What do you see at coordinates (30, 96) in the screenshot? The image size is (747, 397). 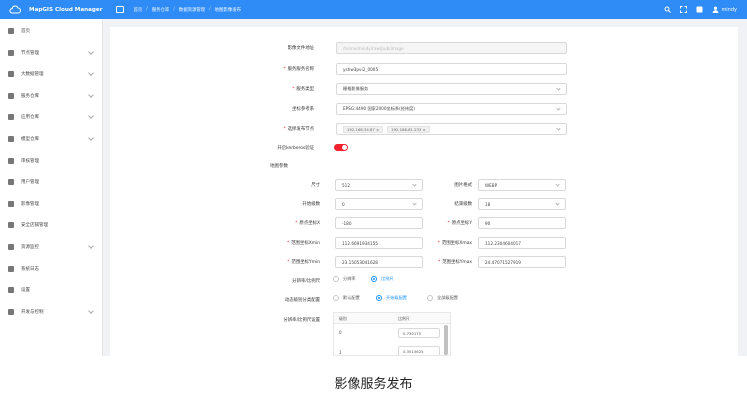 I see `sidebar-item-label: 服务仓库` at bounding box center [30, 96].